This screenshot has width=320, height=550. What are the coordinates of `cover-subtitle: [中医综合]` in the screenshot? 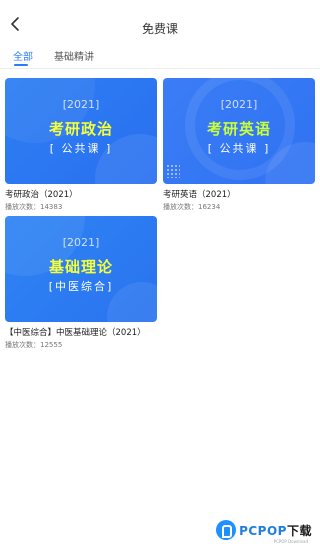 It's located at (81, 286).